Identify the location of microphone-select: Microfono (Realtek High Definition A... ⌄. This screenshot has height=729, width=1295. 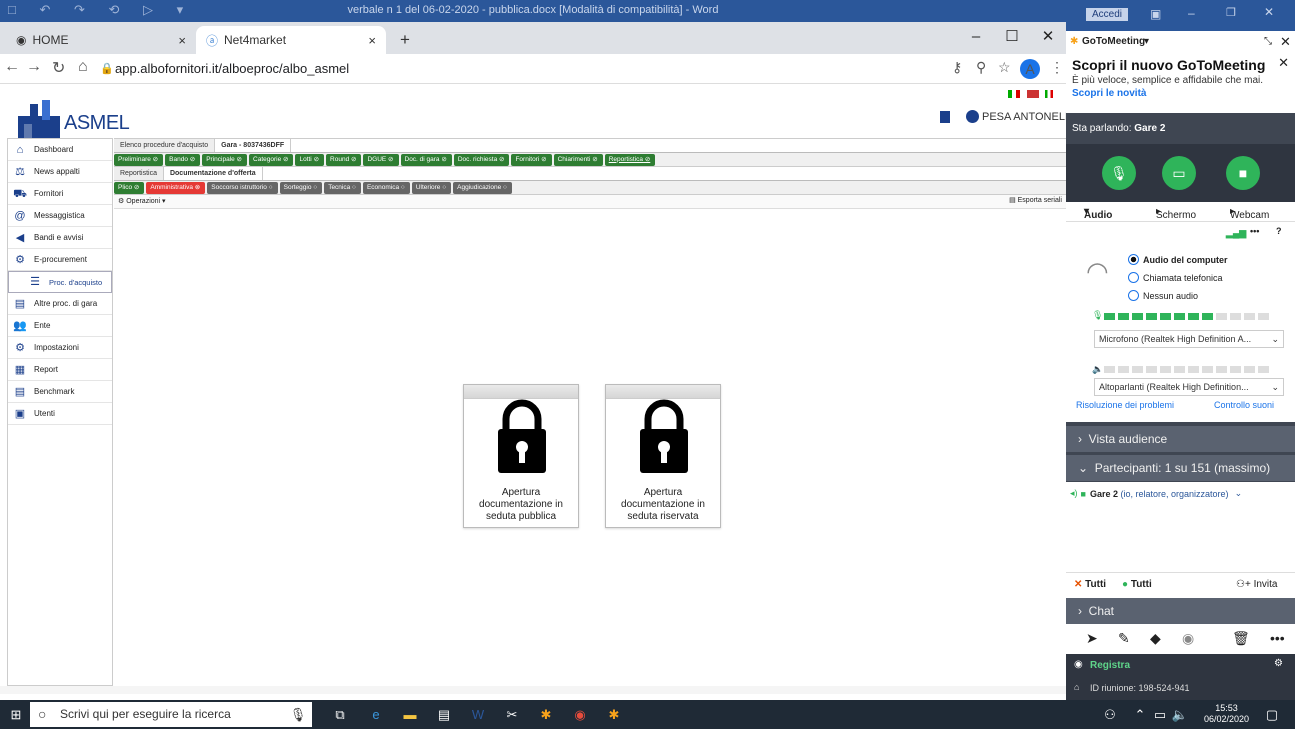
(1189, 339).